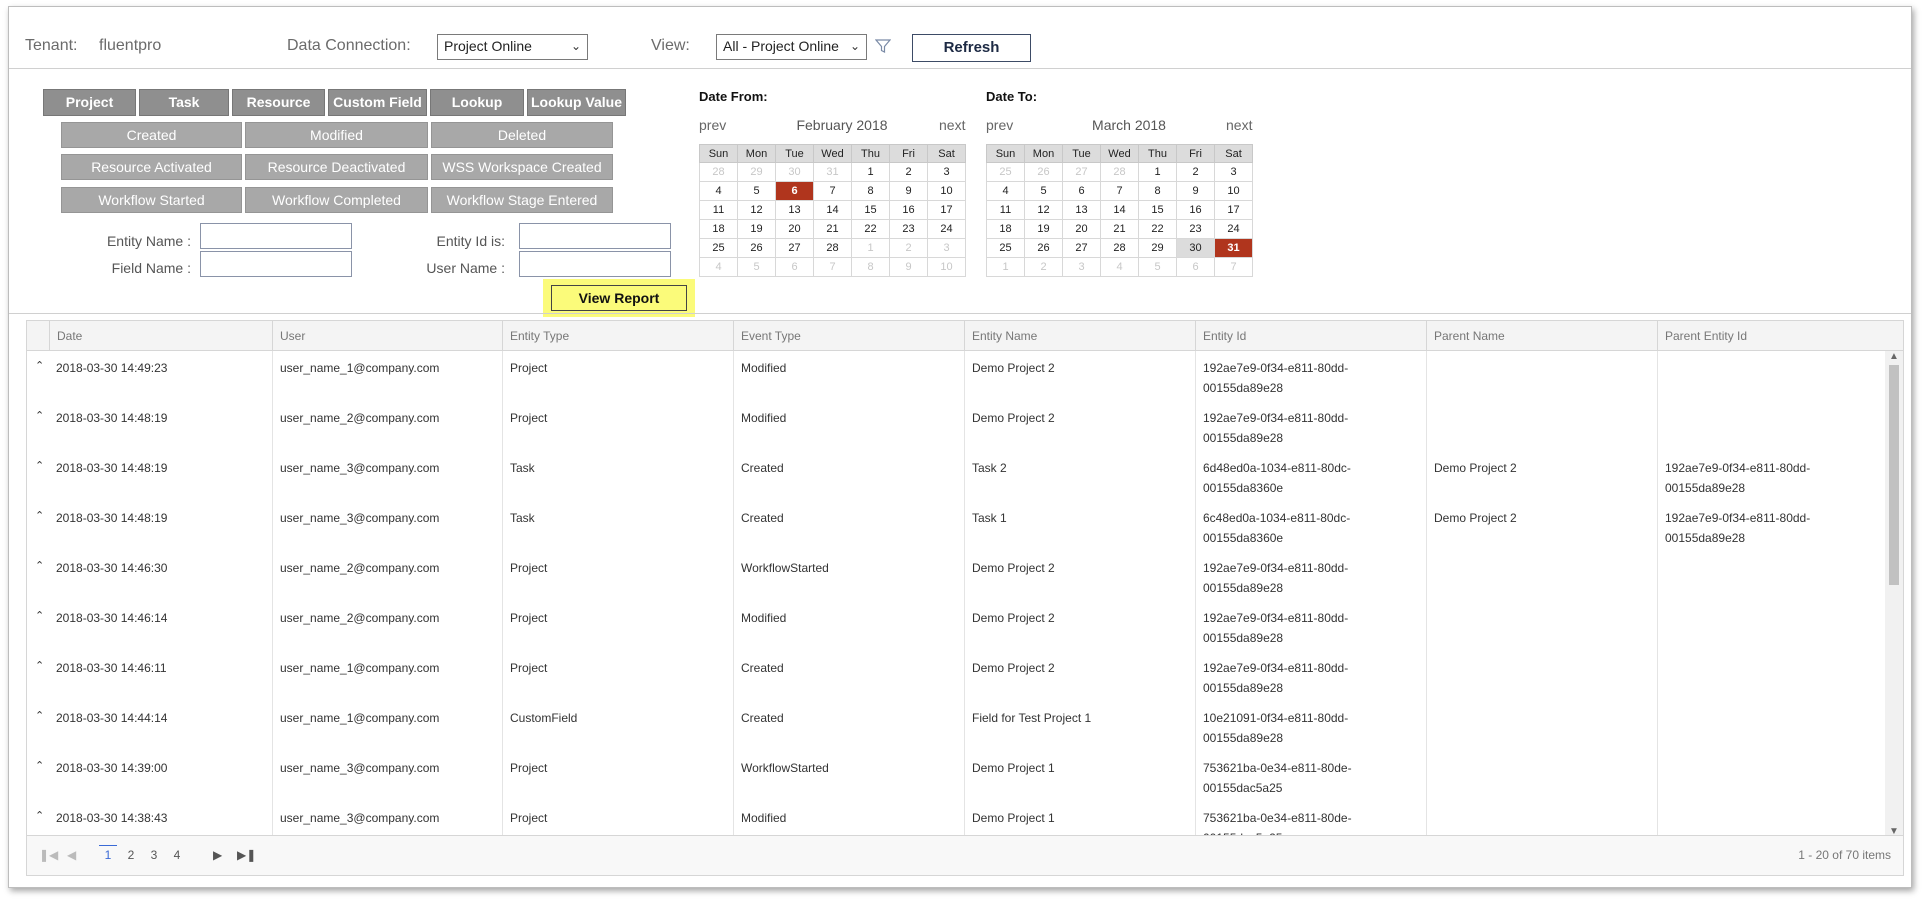 The width and height of the screenshot is (1928, 902). Describe the element at coordinates (617, 336) in the screenshot. I see `column-header-entity-type: Entity Type` at that location.